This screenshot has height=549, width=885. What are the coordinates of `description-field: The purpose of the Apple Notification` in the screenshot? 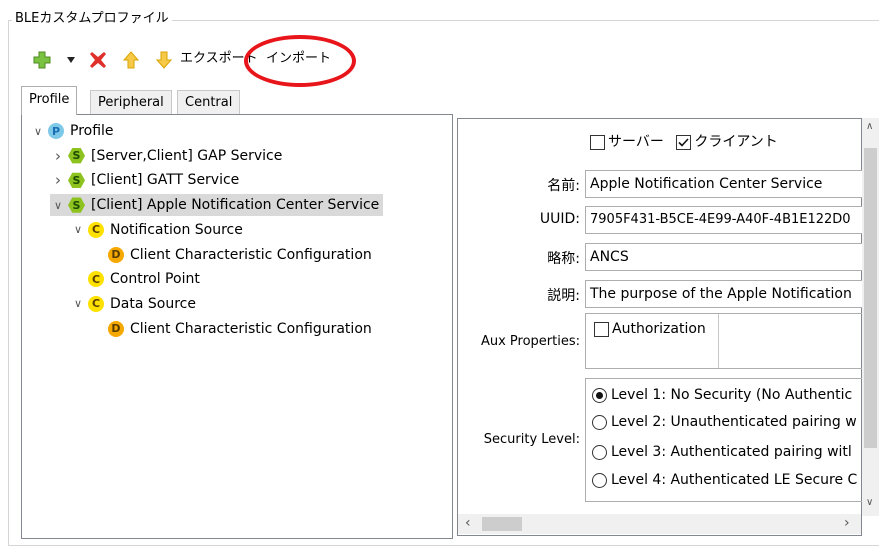 It's located at (725, 294).